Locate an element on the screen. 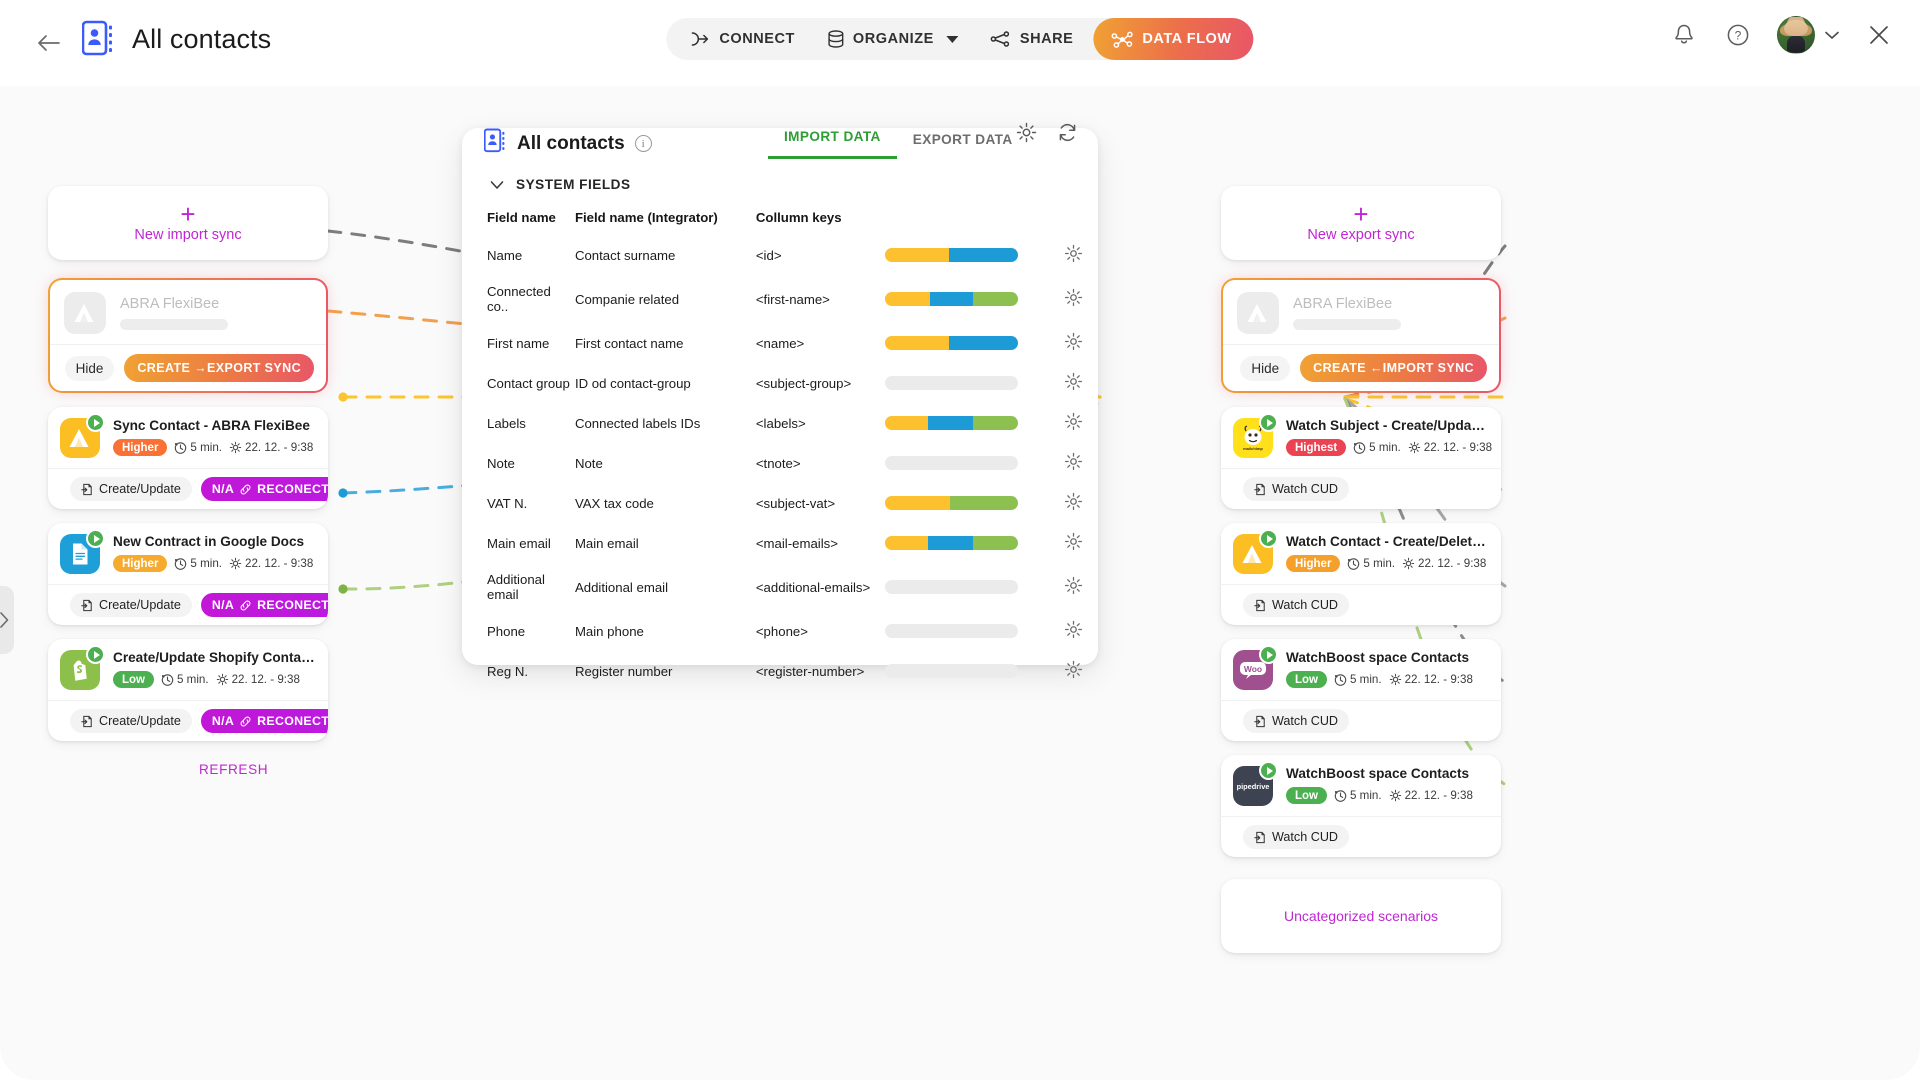  scenario-head: Woo WatchBoost space Contacts Low 5 min. is located at coordinates (1361, 669).